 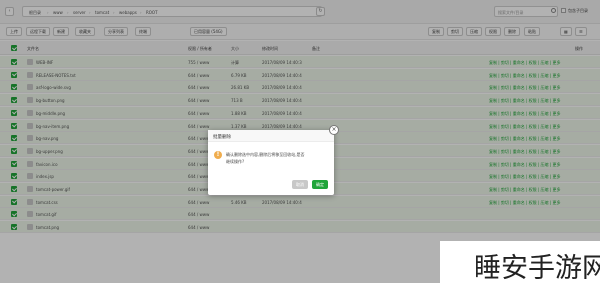 What do you see at coordinates (334, 130) in the screenshot?
I see `close-icon: ×` at bounding box center [334, 130].